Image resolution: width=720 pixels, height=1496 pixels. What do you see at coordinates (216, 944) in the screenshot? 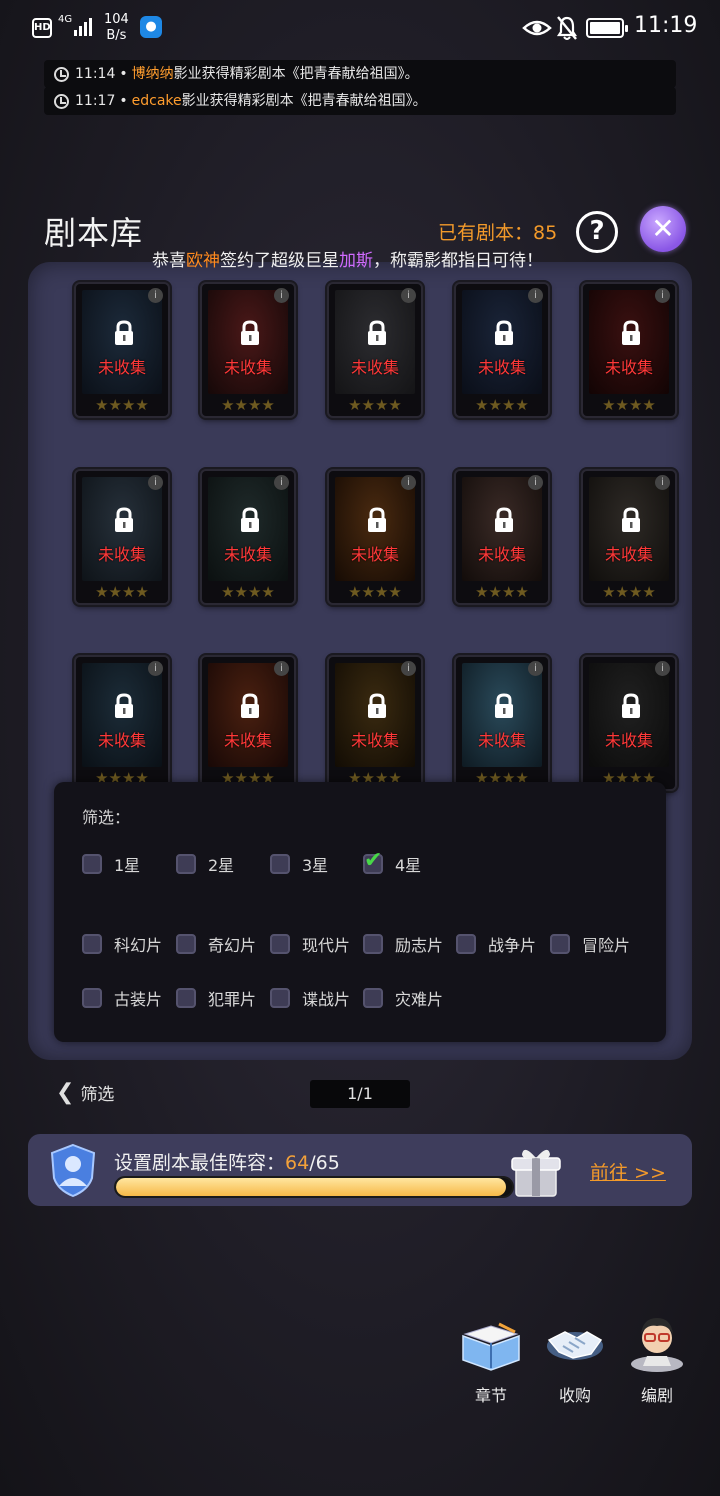
I see `filter-option-genre: 奇幻片` at bounding box center [216, 944].